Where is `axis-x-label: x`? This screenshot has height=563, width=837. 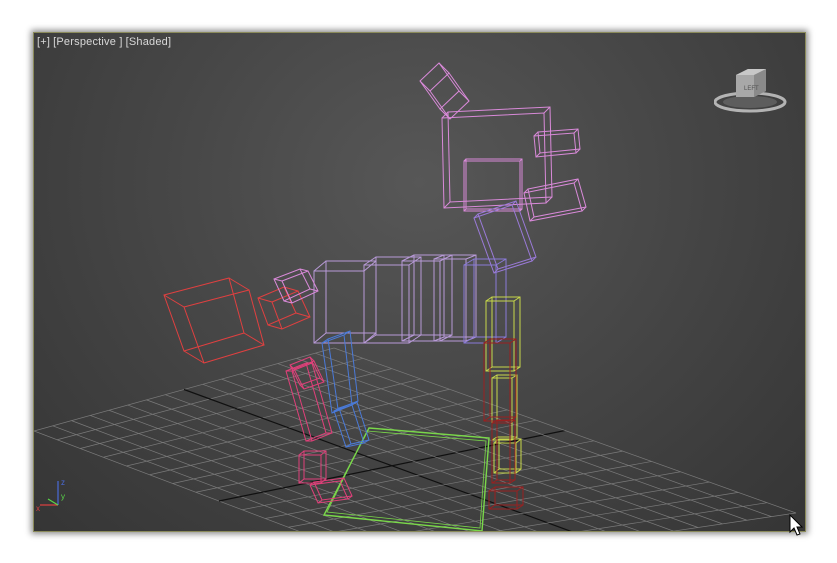 axis-x-label: x is located at coordinates (38, 508).